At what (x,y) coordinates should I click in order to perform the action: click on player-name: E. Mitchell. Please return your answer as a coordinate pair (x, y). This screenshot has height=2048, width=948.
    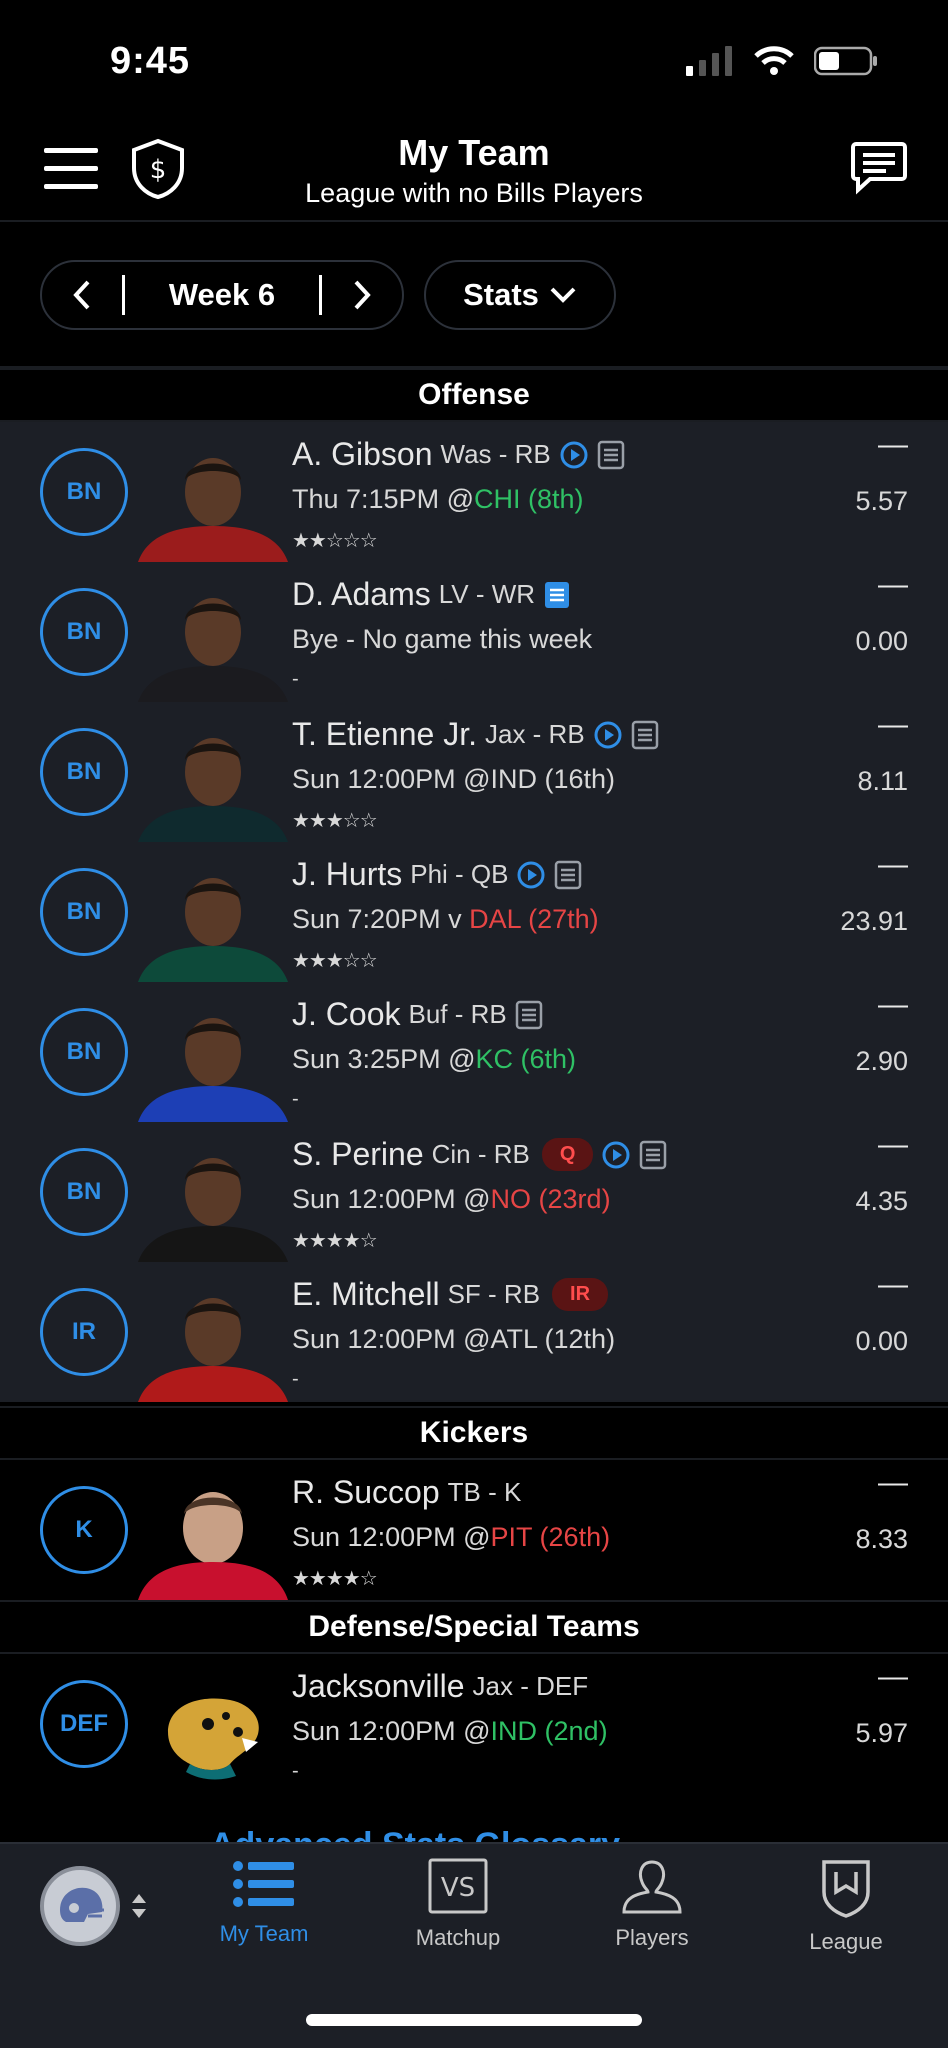
    Looking at the image, I should click on (366, 1294).